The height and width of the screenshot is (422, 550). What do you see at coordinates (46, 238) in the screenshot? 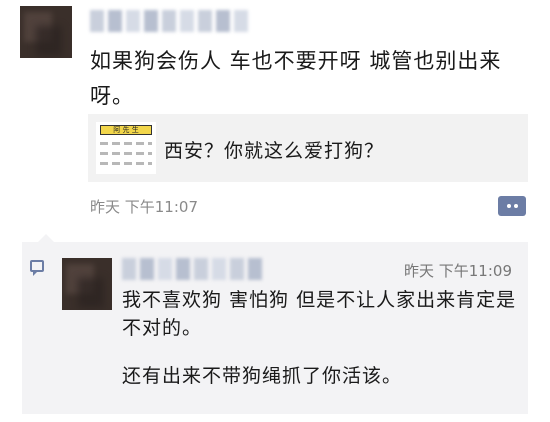
I see `comment-pointer` at bounding box center [46, 238].